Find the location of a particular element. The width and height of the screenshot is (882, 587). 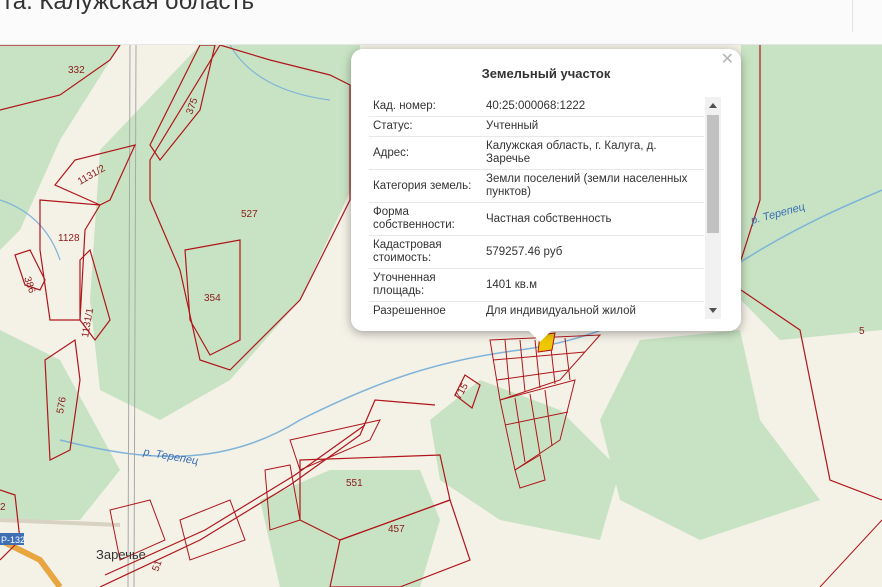

popup-pointer is located at coordinates (540, 336).